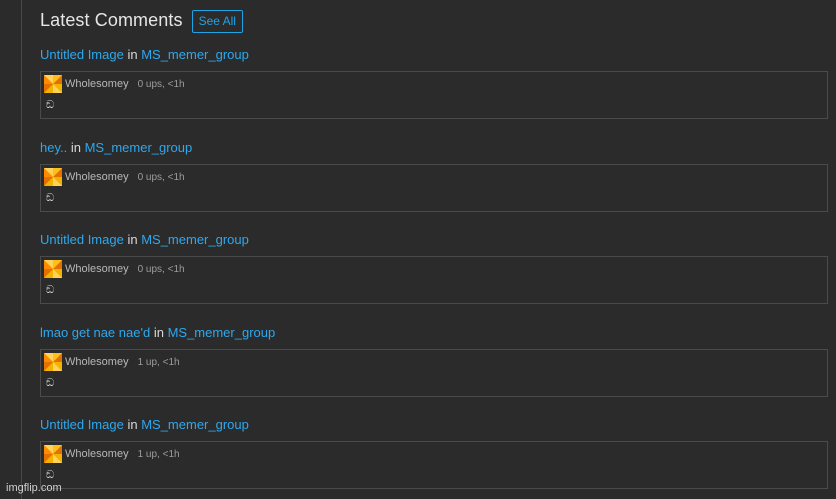 This screenshot has width=836, height=499. I want to click on imgflip-watermark: imgflip.com, so click(34, 488).